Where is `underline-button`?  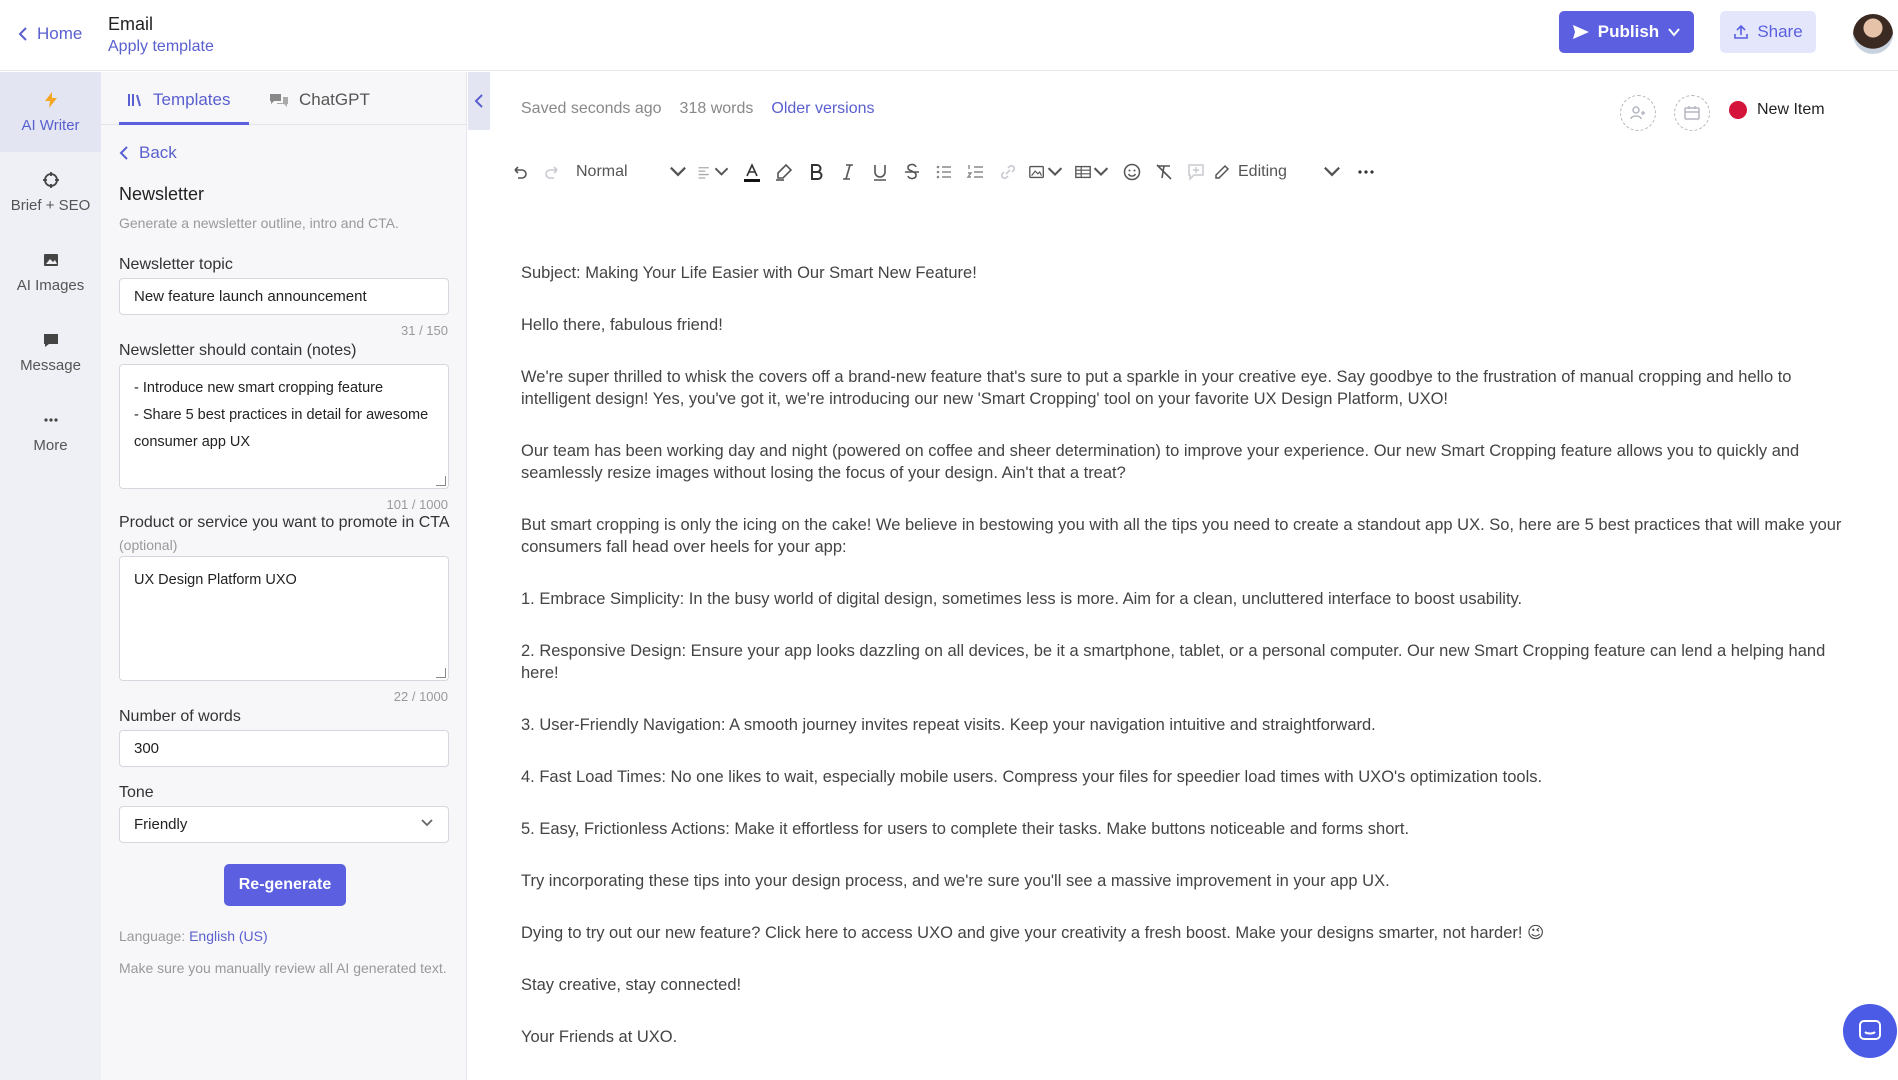
underline-button is located at coordinates (880, 172).